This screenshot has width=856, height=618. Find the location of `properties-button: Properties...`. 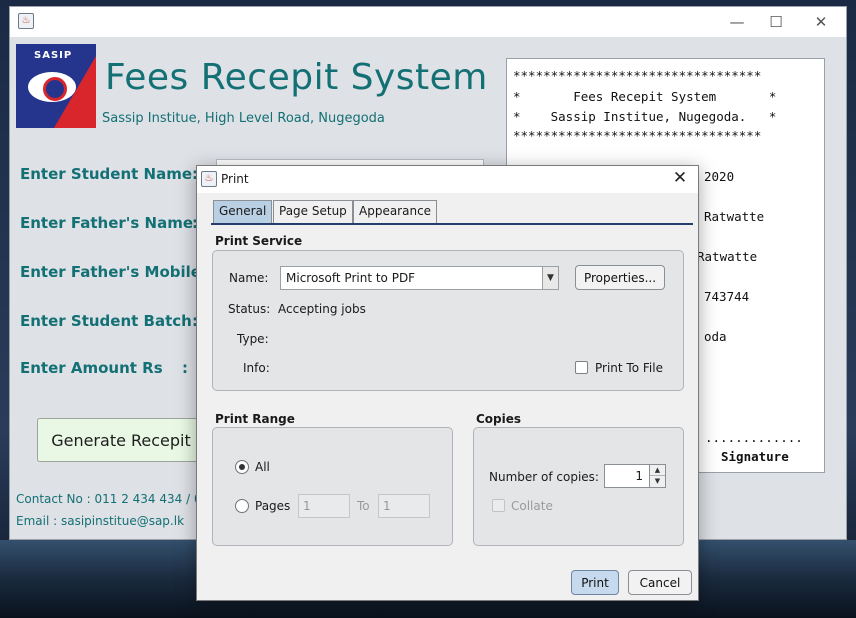

properties-button: Properties... is located at coordinates (620, 277).